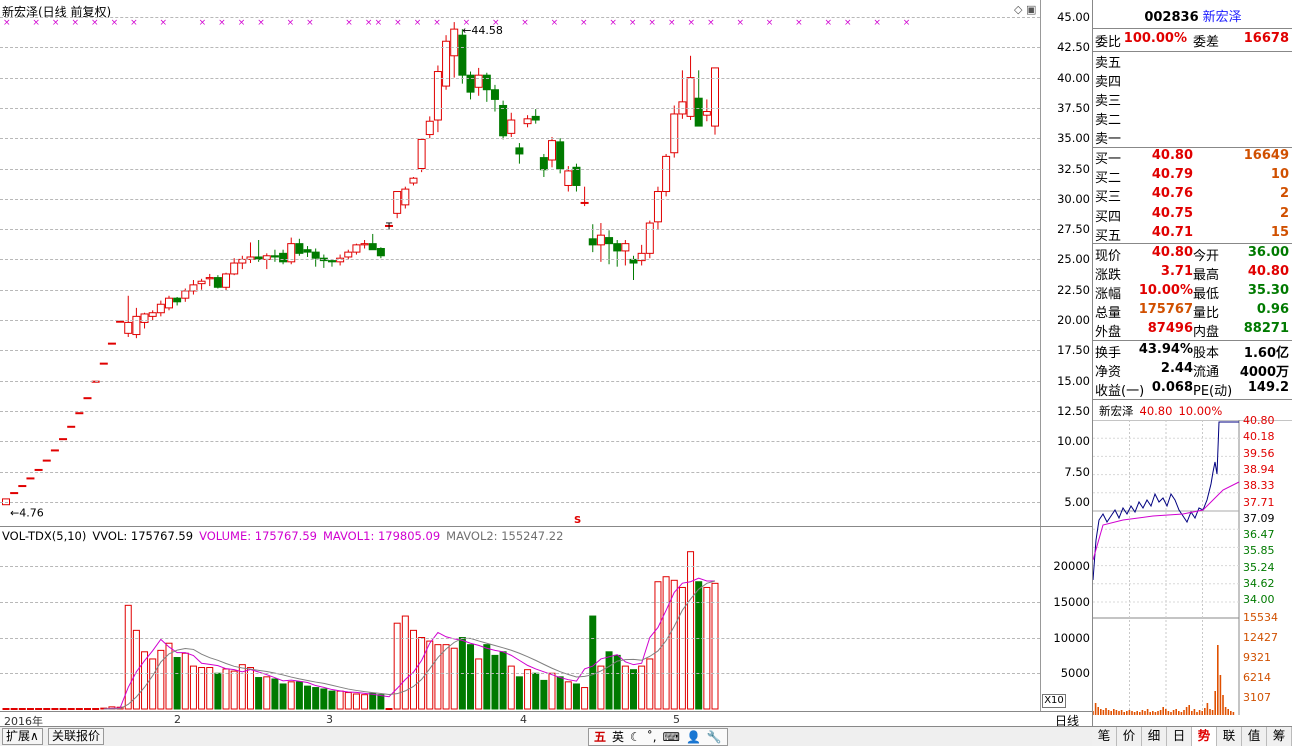 The width and height of the screenshot is (1292, 746). I want to click on mavol1-value: MAVOL1: 179805.09, so click(381, 536).